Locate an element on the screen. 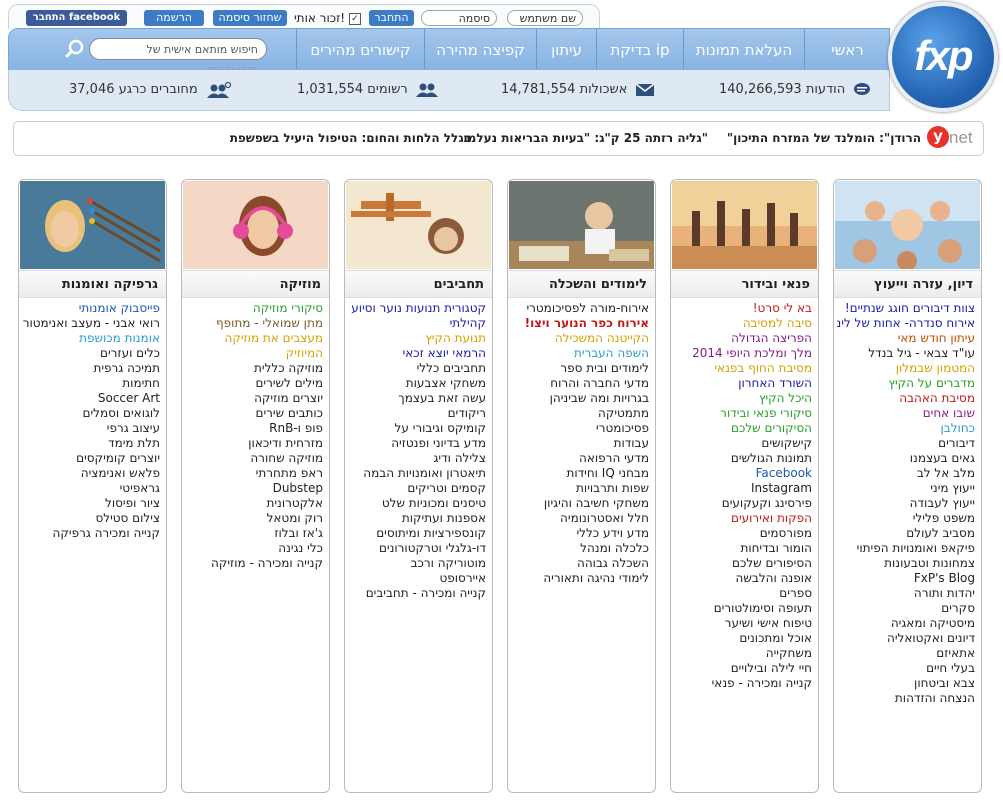 Image resolution: width=1003 pixels, height=809 pixels. fxp-logo: fxp is located at coordinates (943, 57).